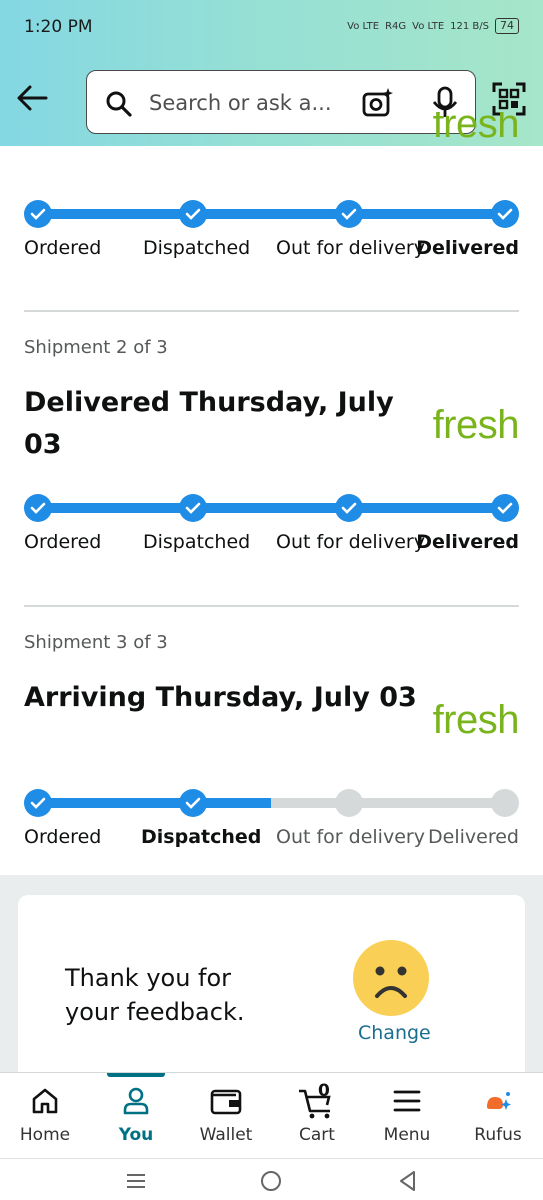 The height and width of the screenshot is (1200, 543). I want to click on active-indicator, so click(136, 1075).